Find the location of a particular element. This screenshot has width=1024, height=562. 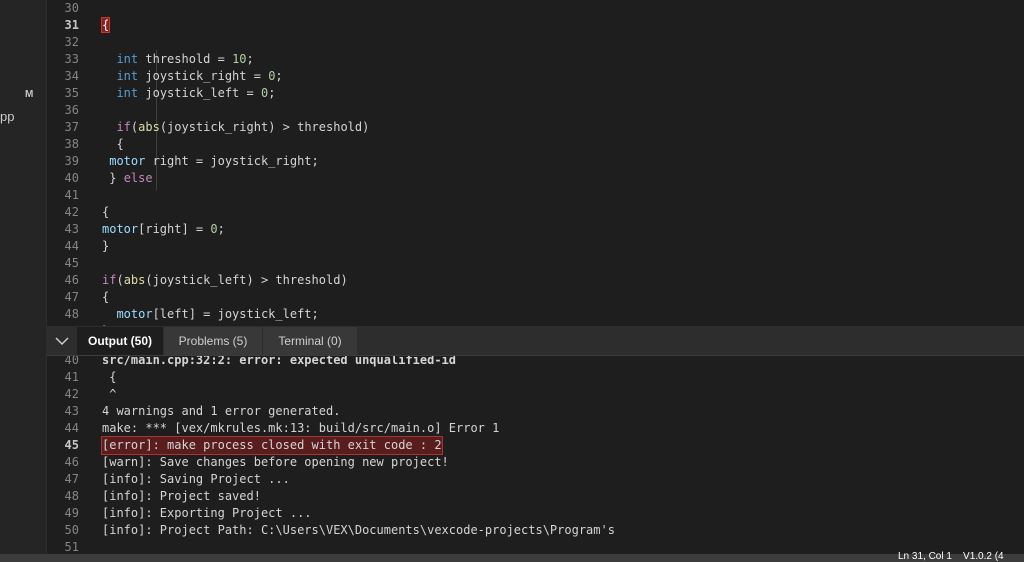

code-line: 47 { is located at coordinates (522, 297).